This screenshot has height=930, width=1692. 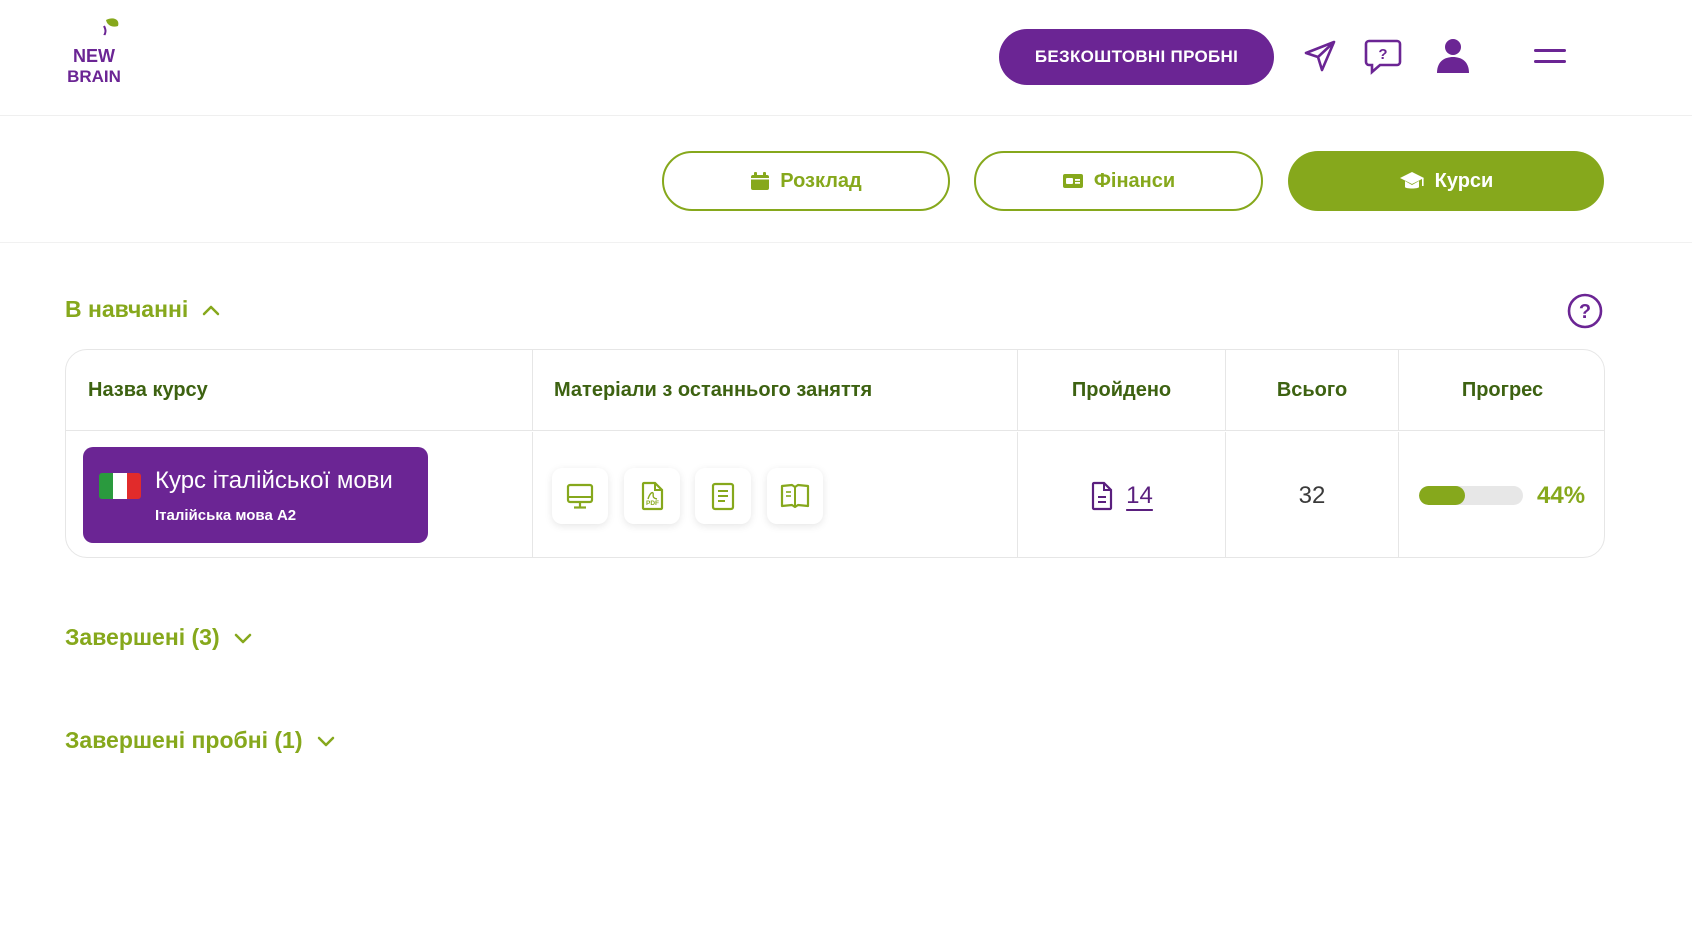 I want to click on progress-cell: 44%, so click(x=1501, y=494).